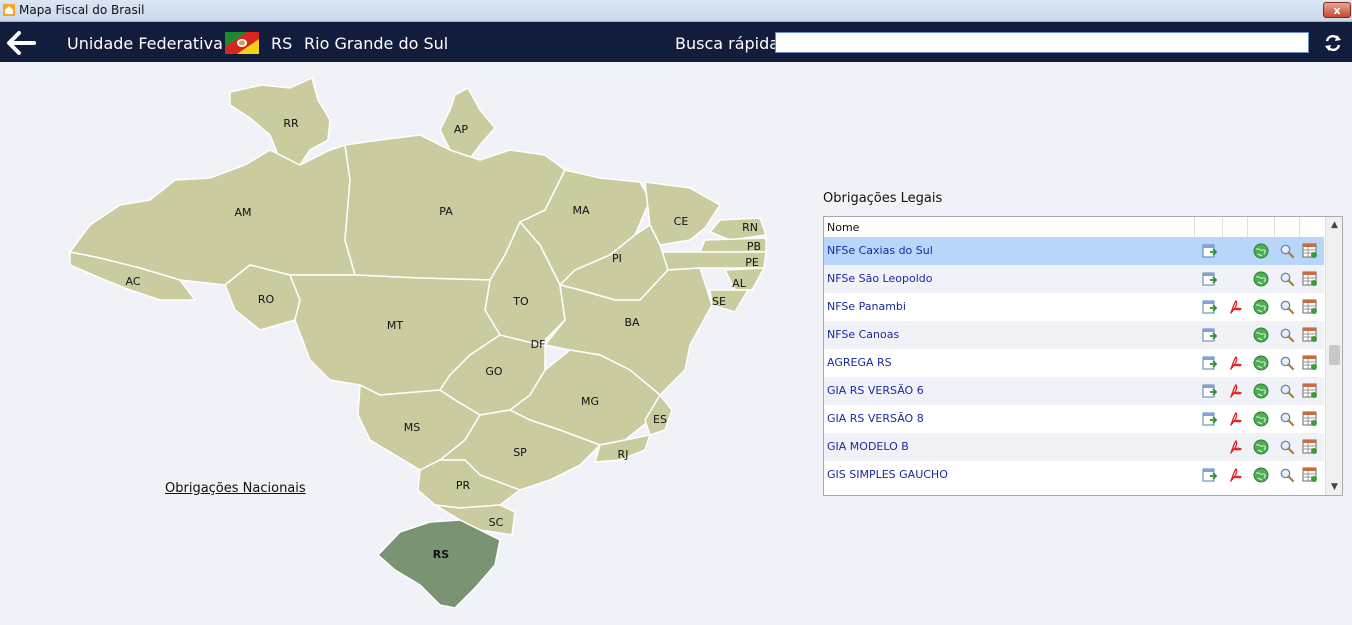 This screenshot has width=1352, height=625. I want to click on state-label-es: ES, so click(660, 419).